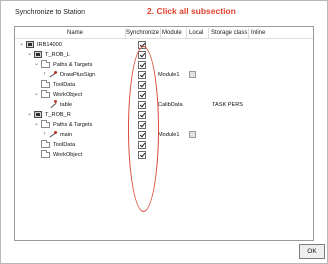 The width and height of the screenshot is (328, 264). Describe the element at coordinates (50, 12) in the screenshot. I see `dialog-title: Synchronize to Station` at that location.